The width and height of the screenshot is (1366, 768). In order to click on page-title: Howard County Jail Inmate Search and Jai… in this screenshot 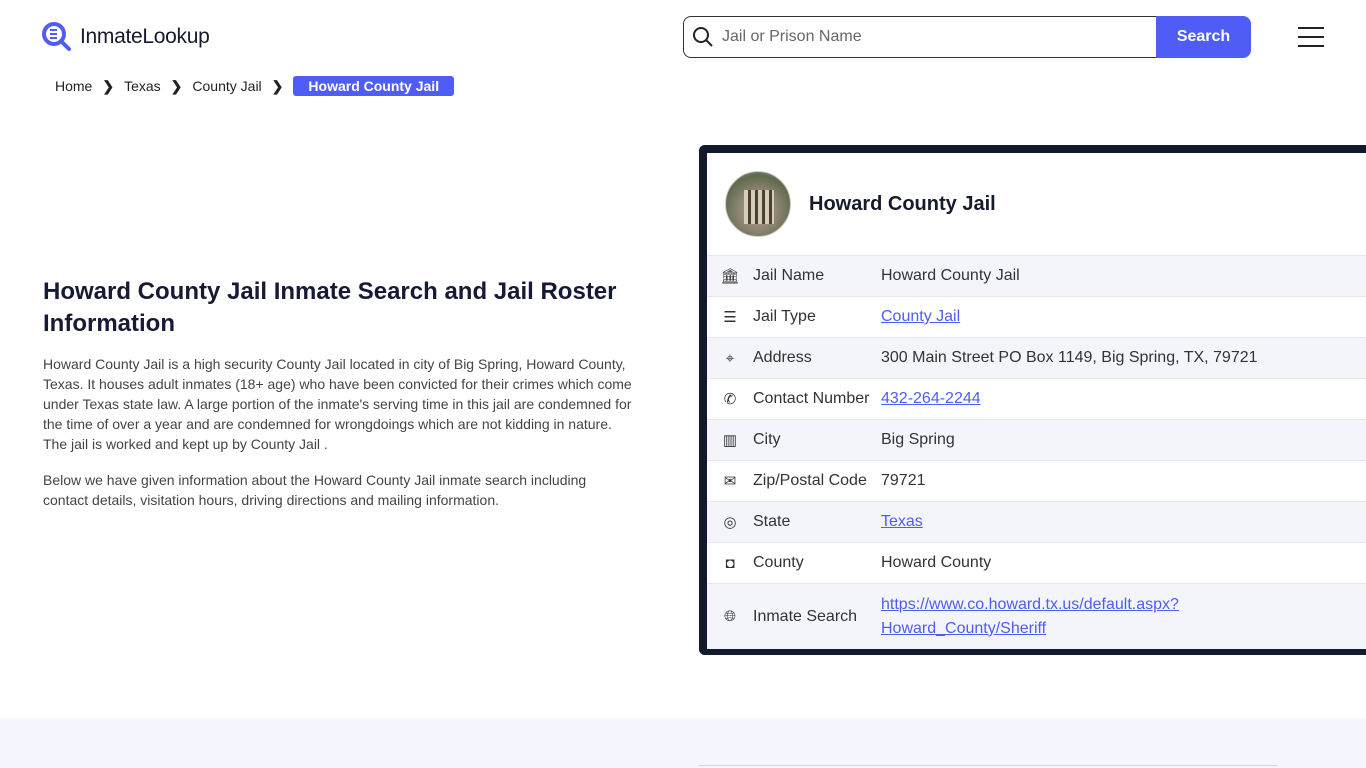, I will do `click(330, 307)`.